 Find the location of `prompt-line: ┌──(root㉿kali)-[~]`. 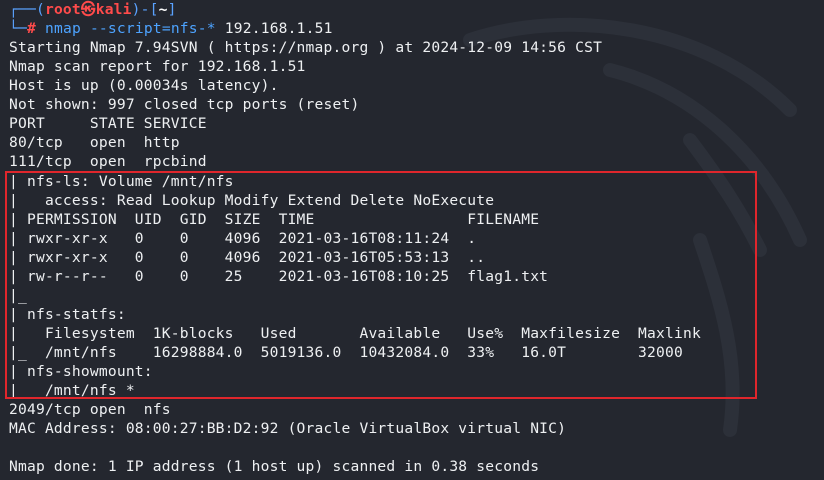

prompt-line: ┌──(root㉿kali)-[~] is located at coordinates (93, 9).